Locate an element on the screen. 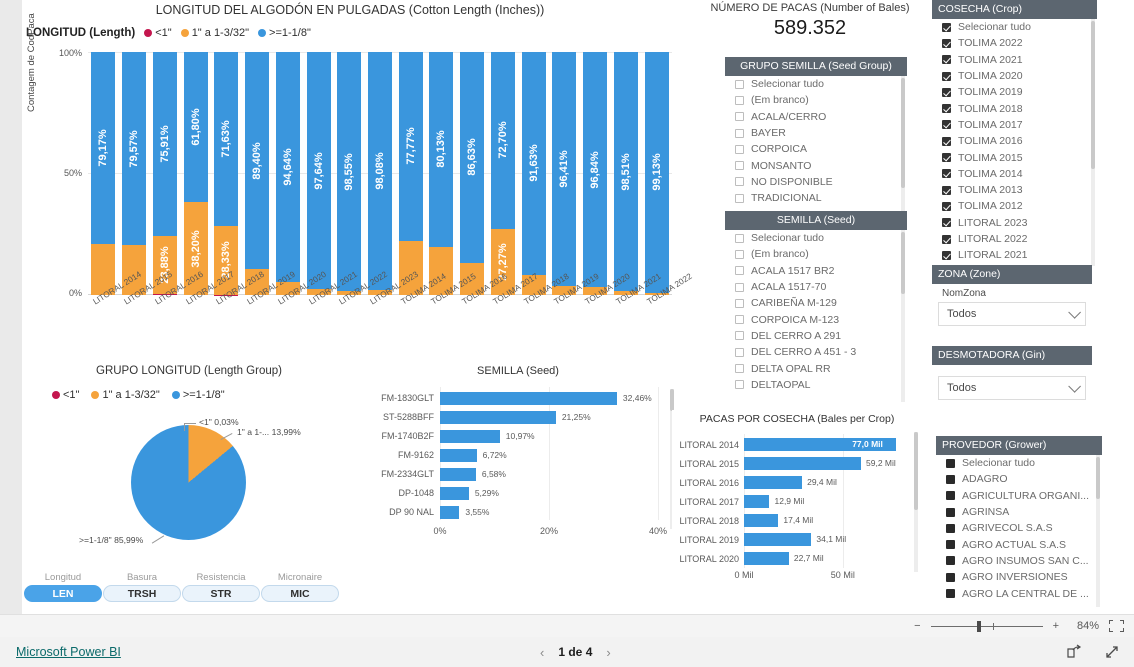 This screenshot has width=1134, height=667. slicer-item: LITORAL 2021 is located at coordinates (1014, 255).